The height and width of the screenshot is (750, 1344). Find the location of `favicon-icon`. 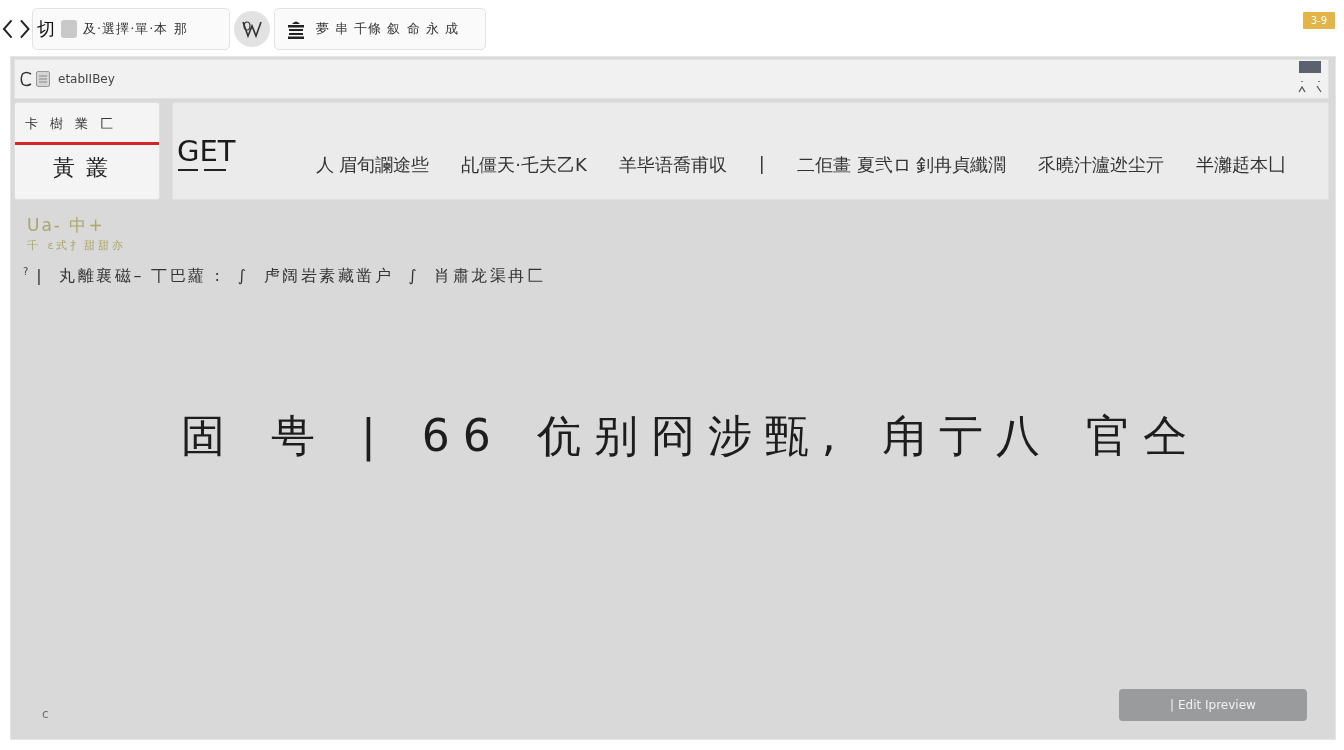

favicon-icon is located at coordinates (69, 29).